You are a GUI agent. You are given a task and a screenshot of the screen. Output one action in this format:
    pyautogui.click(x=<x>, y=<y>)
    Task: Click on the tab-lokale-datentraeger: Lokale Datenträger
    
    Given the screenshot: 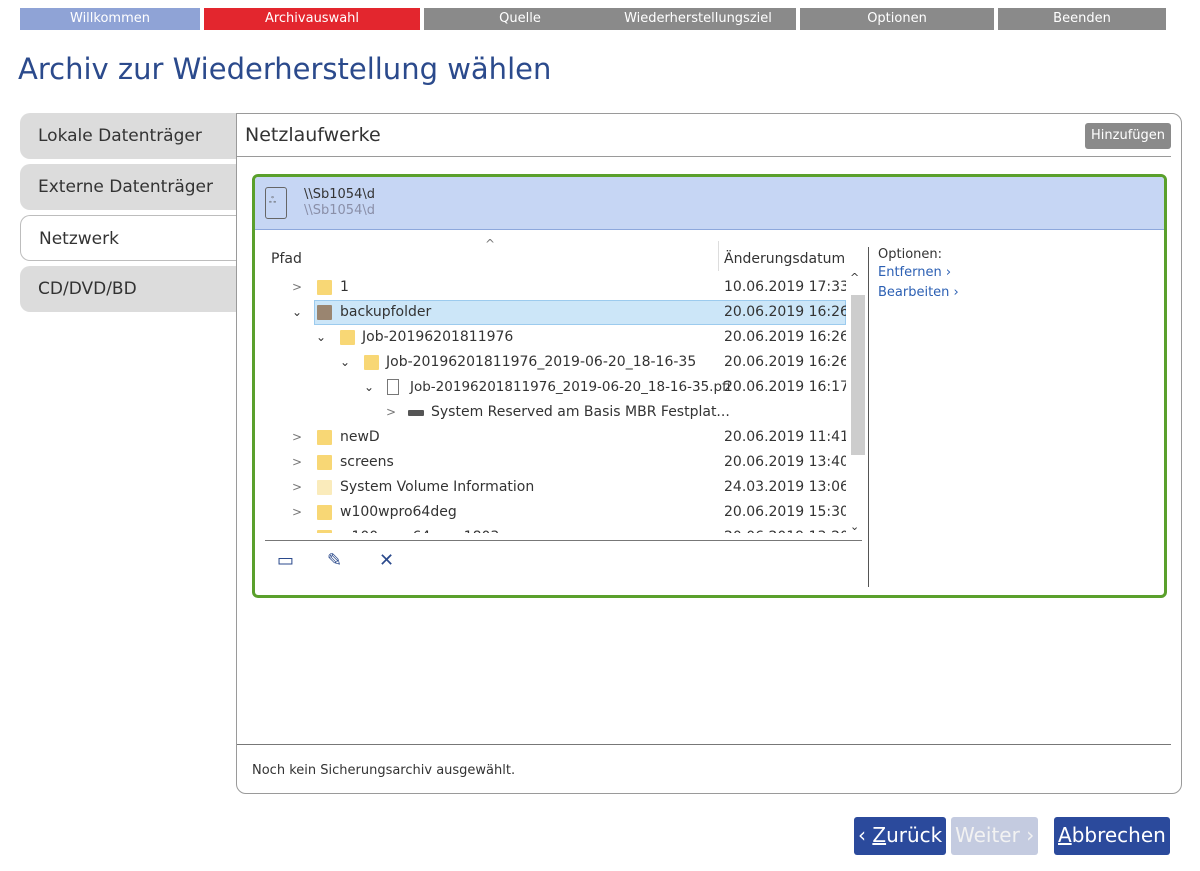 What is the action you would take?
    pyautogui.click(x=128, y=136)
    